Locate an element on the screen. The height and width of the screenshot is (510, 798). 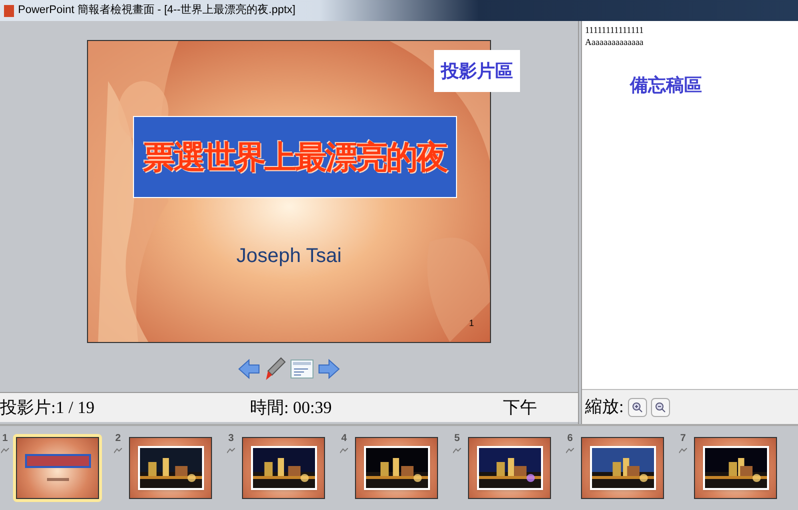
slide-number: 2 is located at coordinates (118, 439).